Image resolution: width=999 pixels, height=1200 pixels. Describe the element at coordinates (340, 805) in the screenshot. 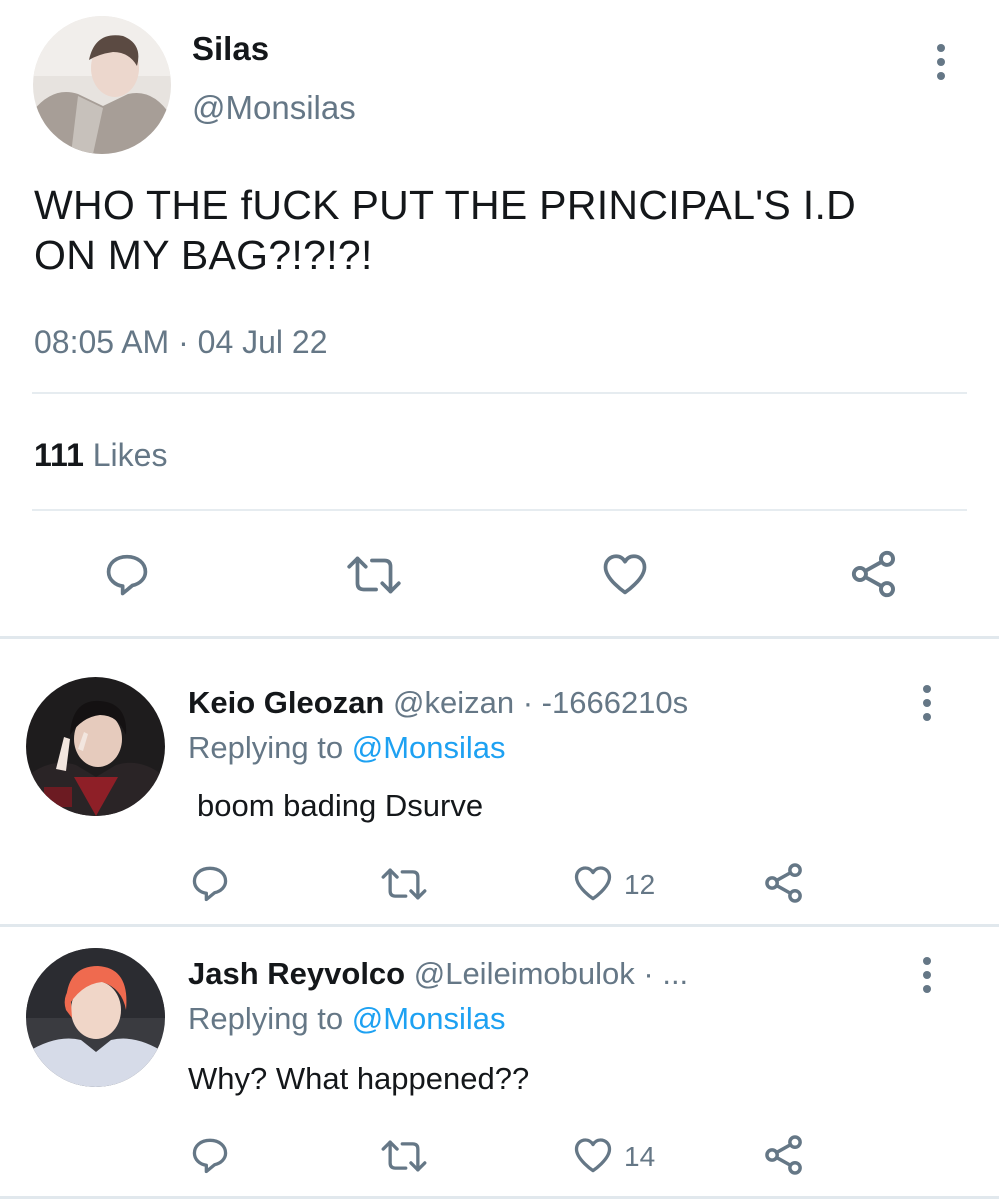

I see `reply-text: boom bading Dsurve` at that location.